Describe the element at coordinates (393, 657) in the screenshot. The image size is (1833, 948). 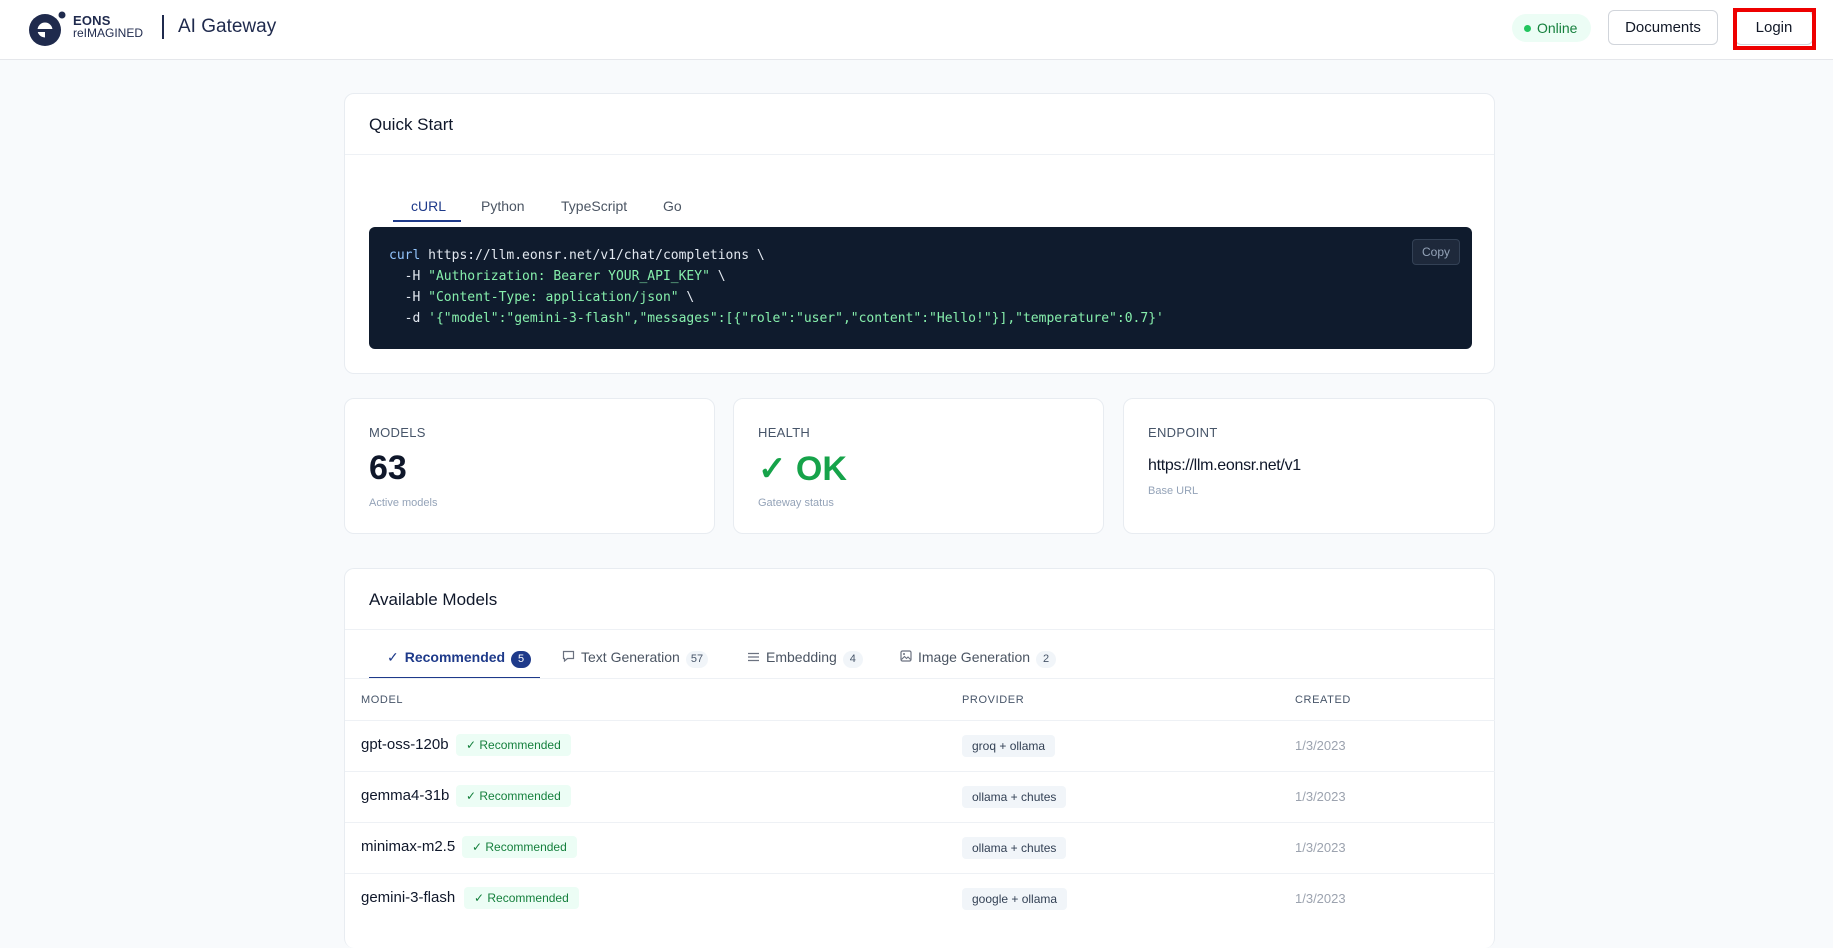
I see `check-icon: ✓` at that location.